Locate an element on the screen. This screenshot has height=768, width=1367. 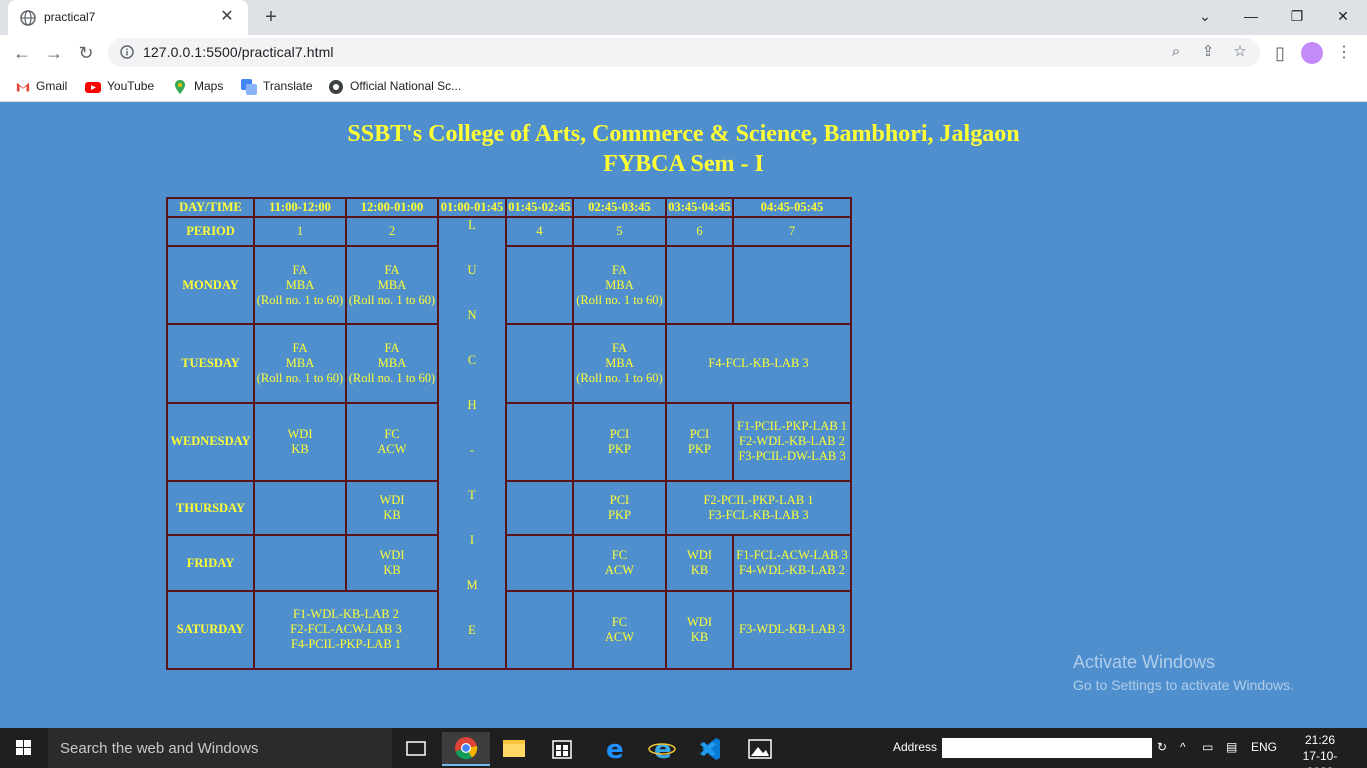
youtube-icon is located at coordinates (93, 87).